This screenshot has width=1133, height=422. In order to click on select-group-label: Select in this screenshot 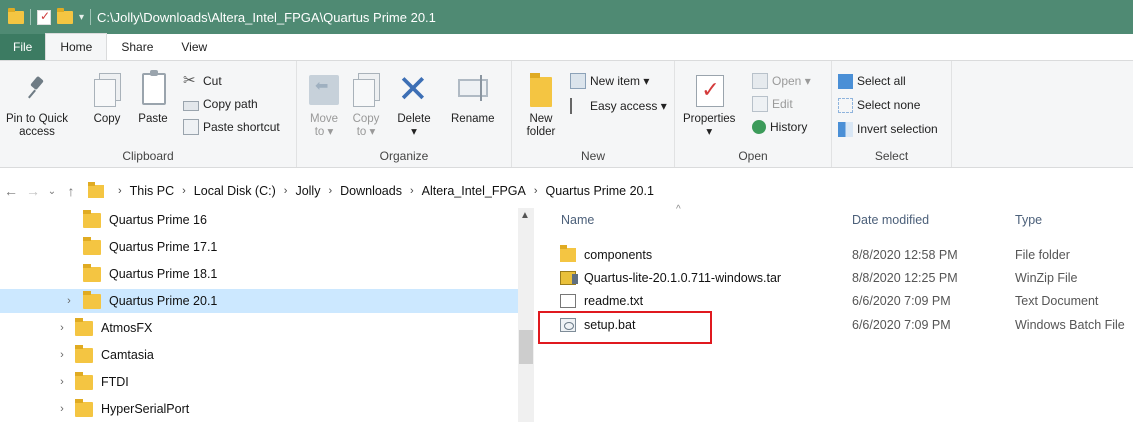, I will do `click(891, 156)`.